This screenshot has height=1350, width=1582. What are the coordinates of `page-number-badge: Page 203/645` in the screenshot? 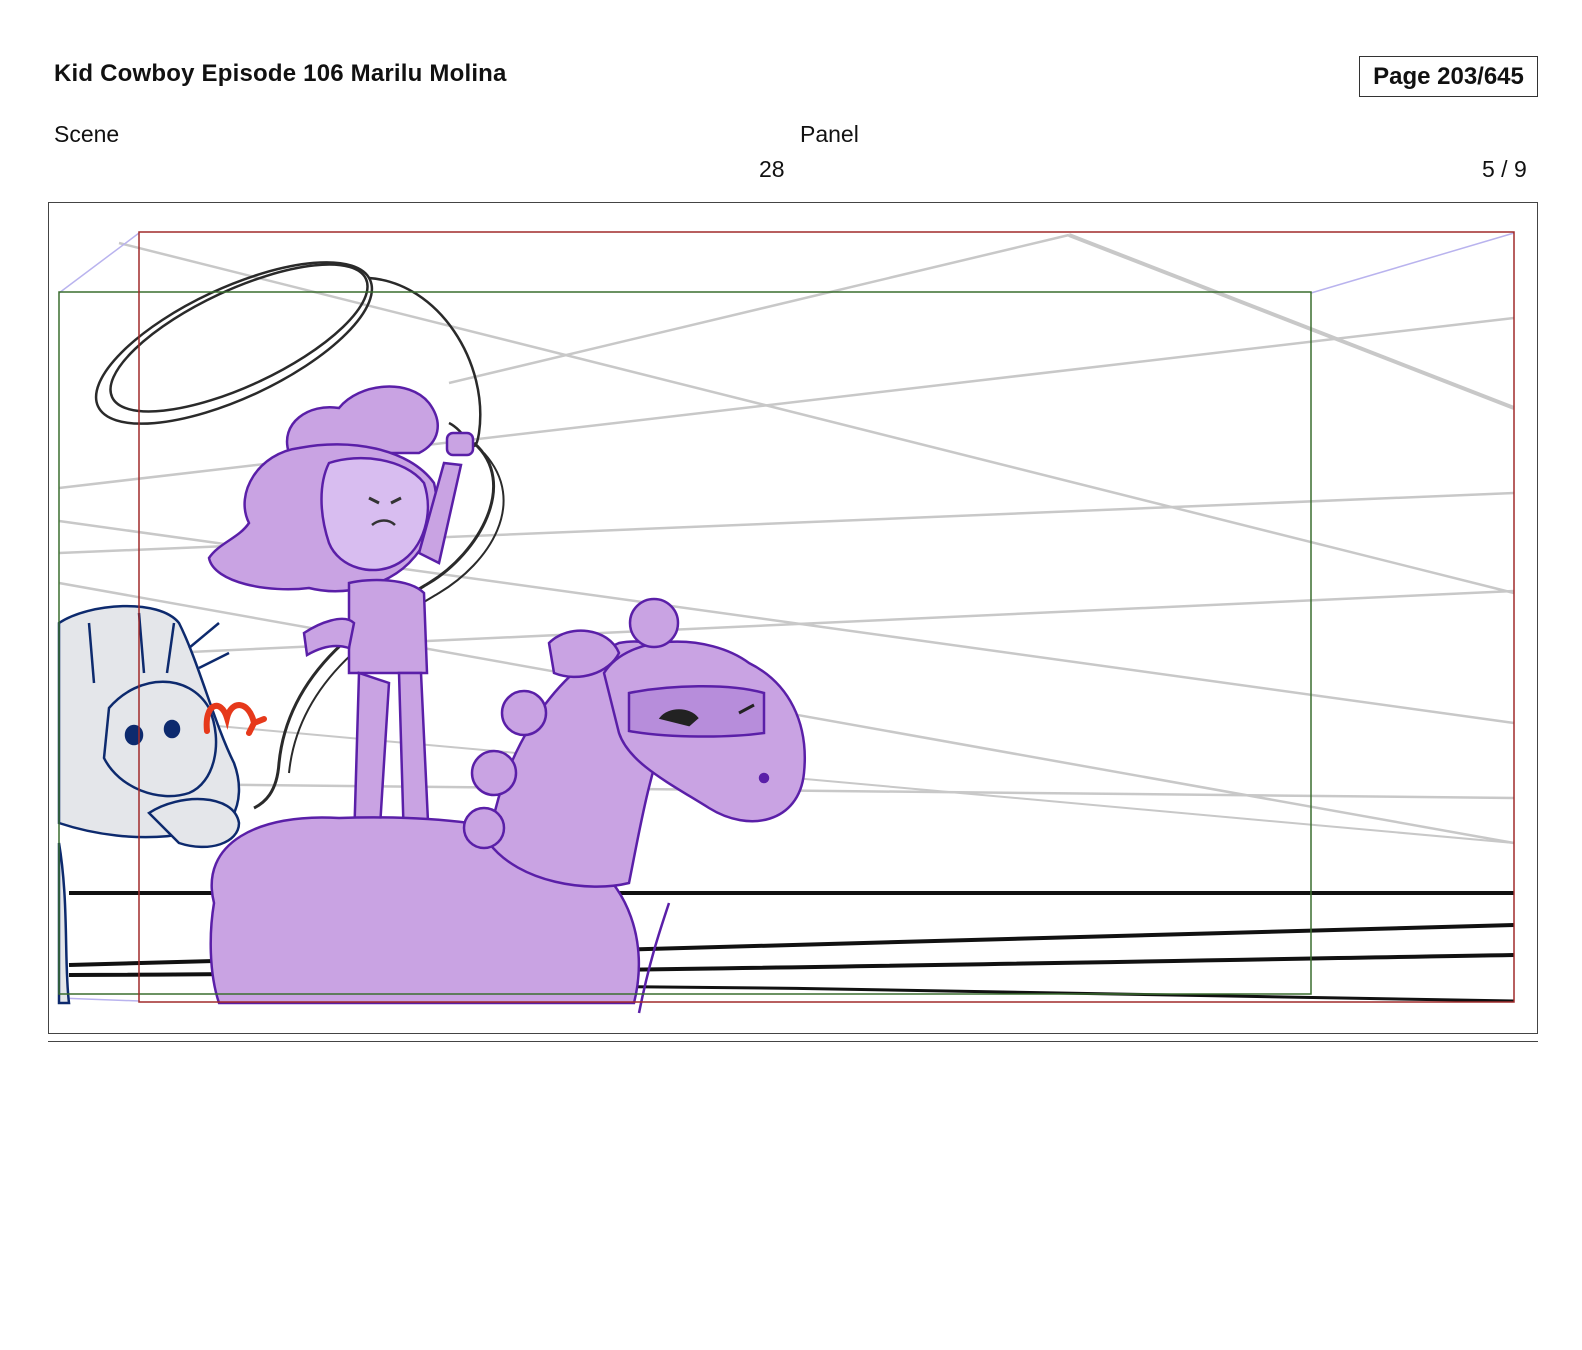 It's located at (1448, 76).